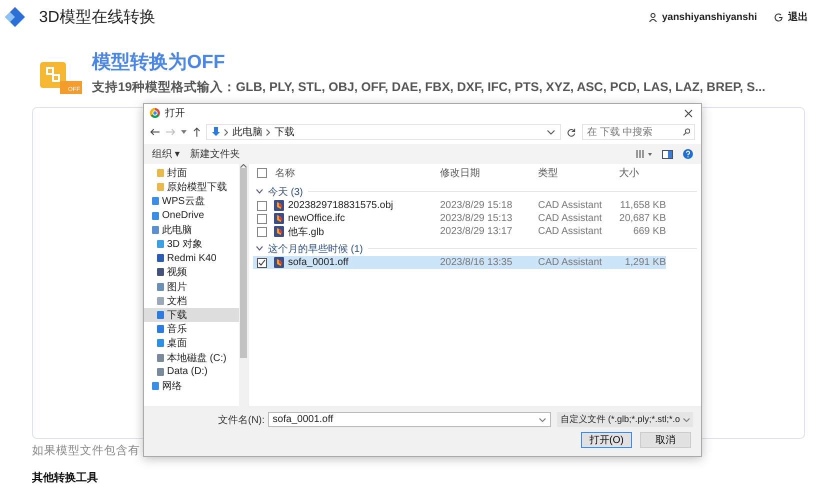  What do you see at coordinates (65, 477) in the screenshot?
I see `section-heading: 其他转换工具` at bounding box center [65, 477].